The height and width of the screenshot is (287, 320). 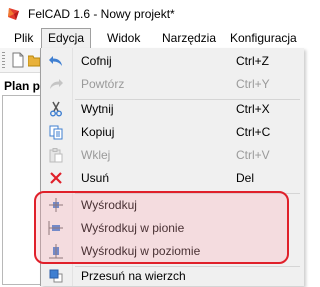 I want to click on cut-icon, so click(x=56, y=109).